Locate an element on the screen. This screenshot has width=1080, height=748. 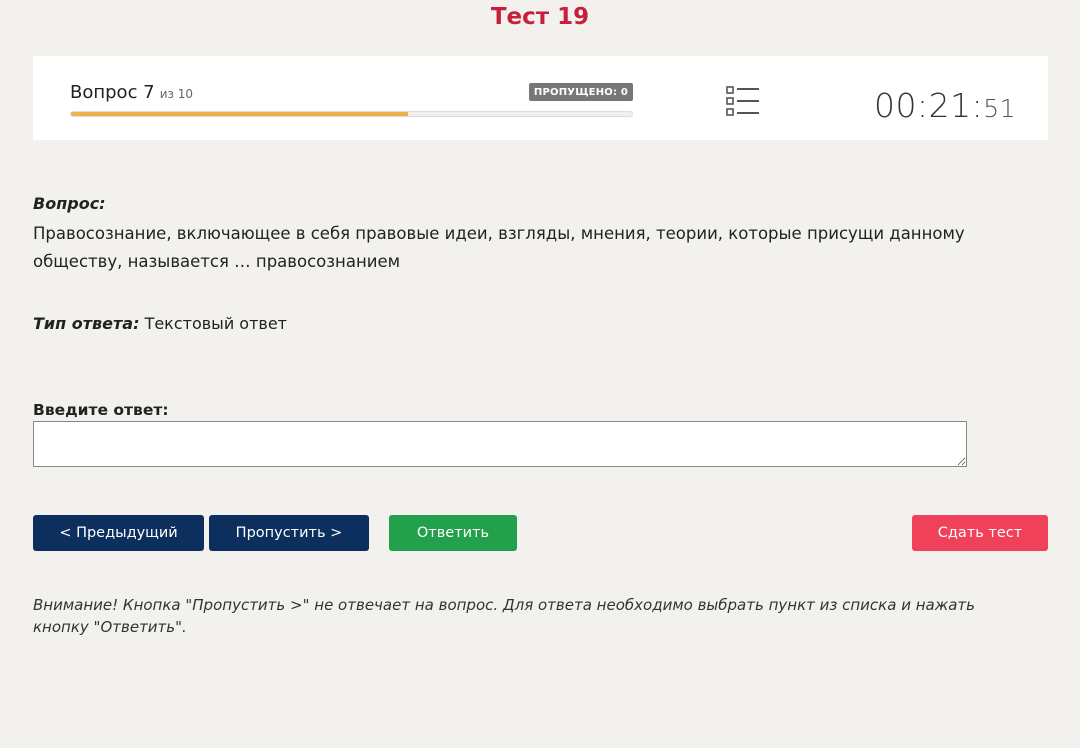
answer-button: Ответить is located at coordinates (453, 533).